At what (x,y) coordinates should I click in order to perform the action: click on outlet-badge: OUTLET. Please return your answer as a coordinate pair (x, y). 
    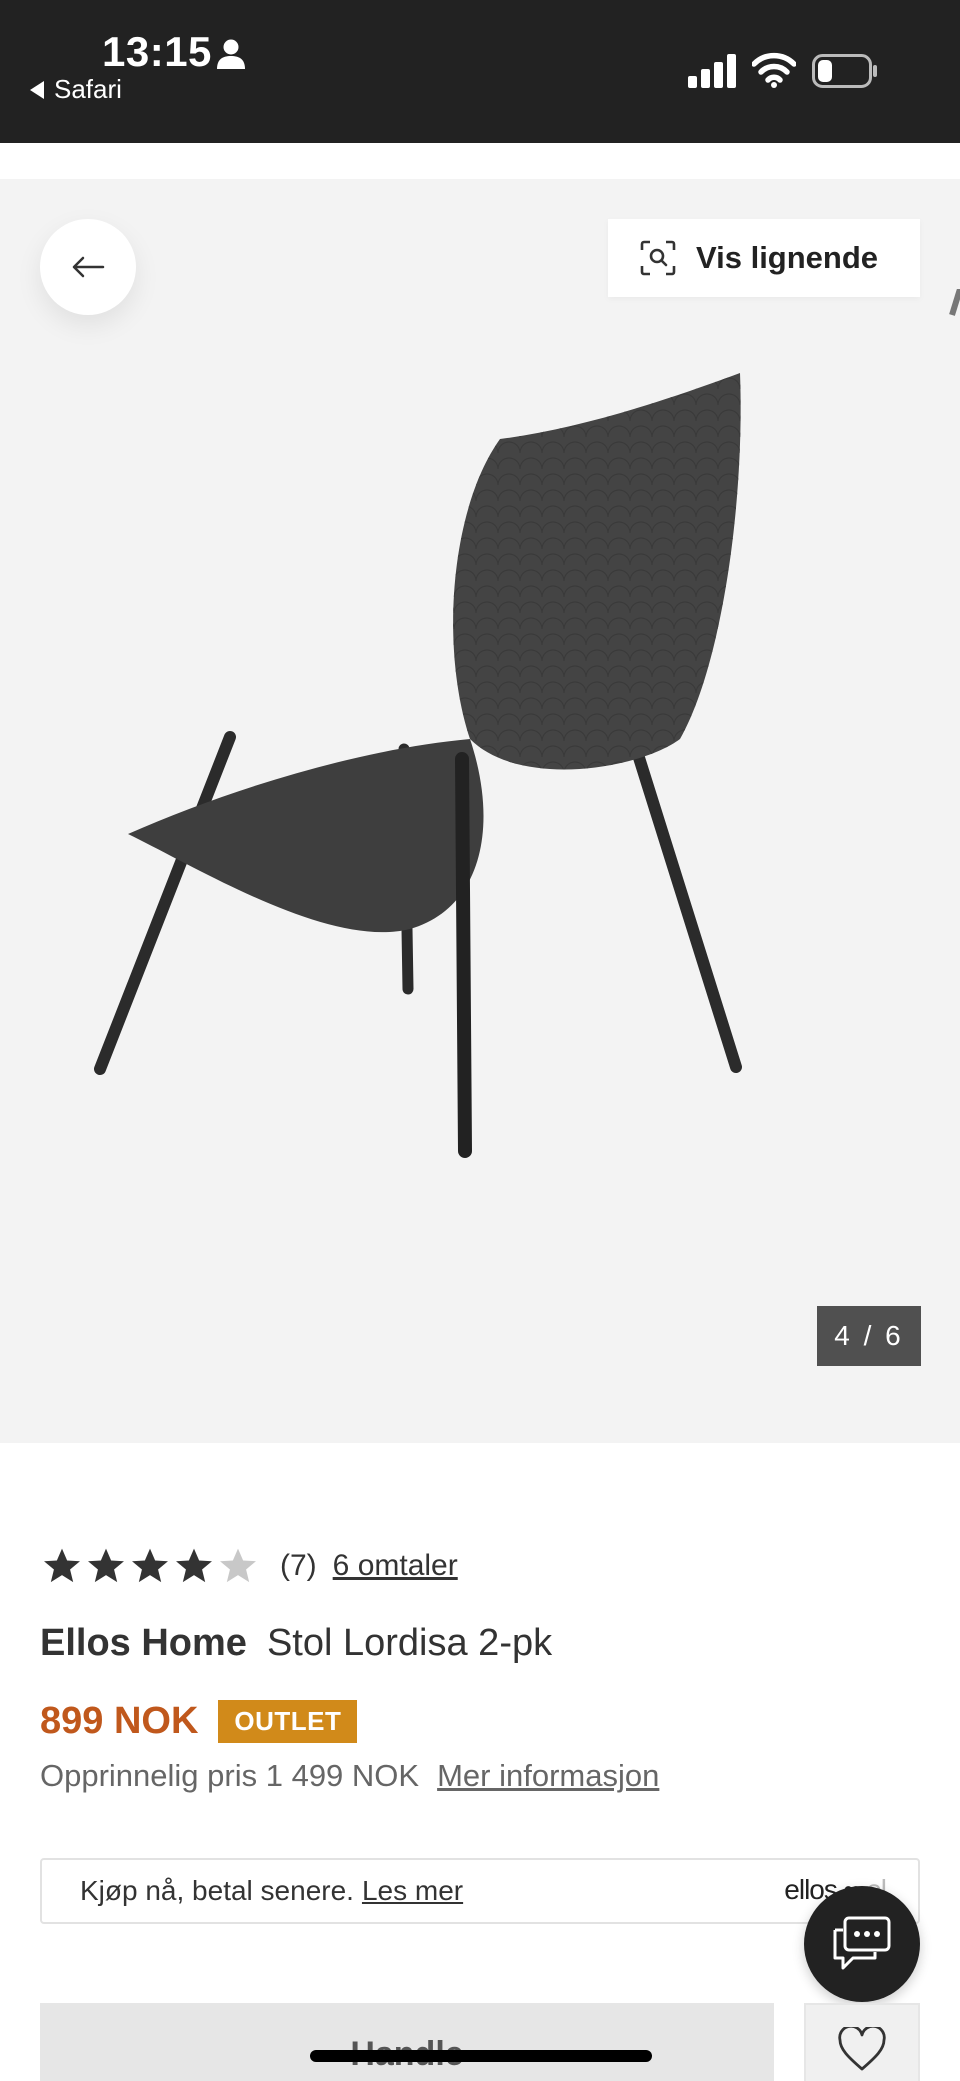
    Looking at the image, I should click on (288, 1721).